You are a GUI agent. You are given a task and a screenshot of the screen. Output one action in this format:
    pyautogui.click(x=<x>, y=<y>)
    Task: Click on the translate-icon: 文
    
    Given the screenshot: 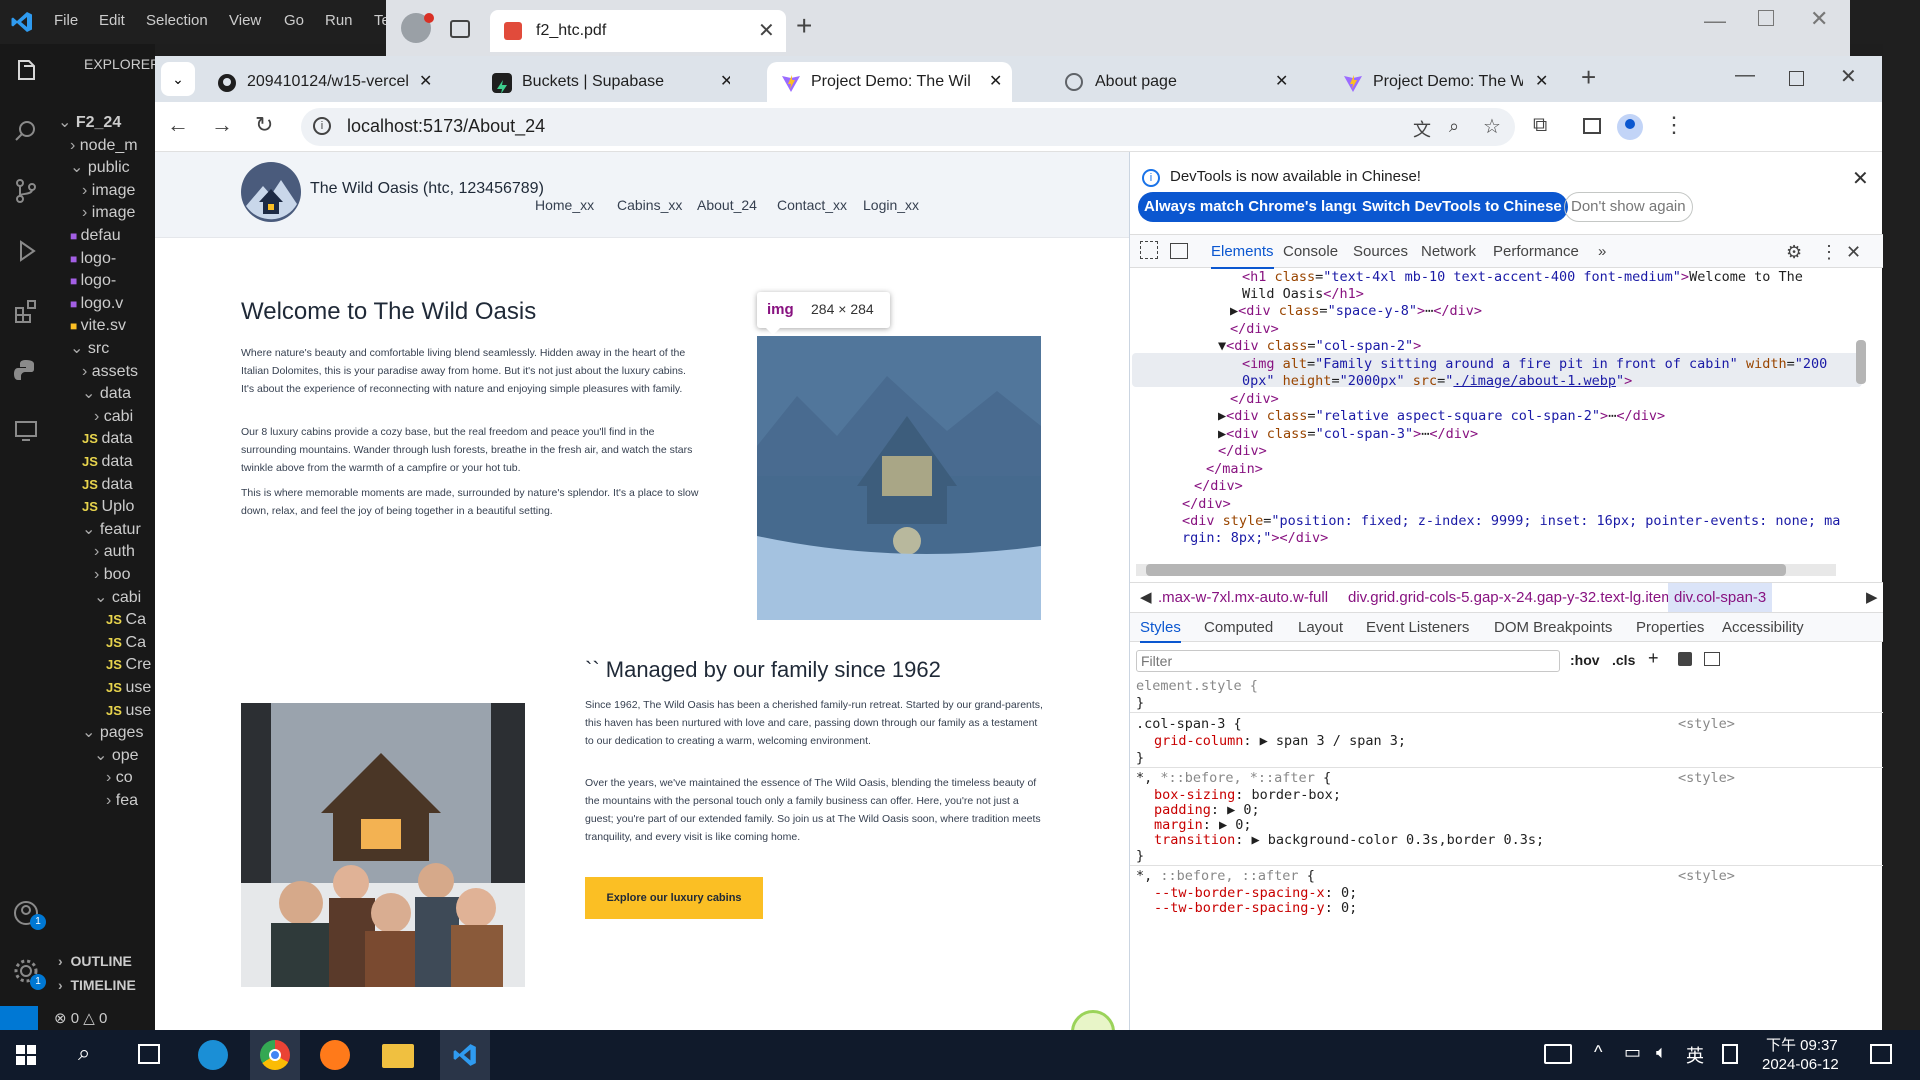 What is the action you would take?
    pyautogui.click(x=1422, y=129)
    